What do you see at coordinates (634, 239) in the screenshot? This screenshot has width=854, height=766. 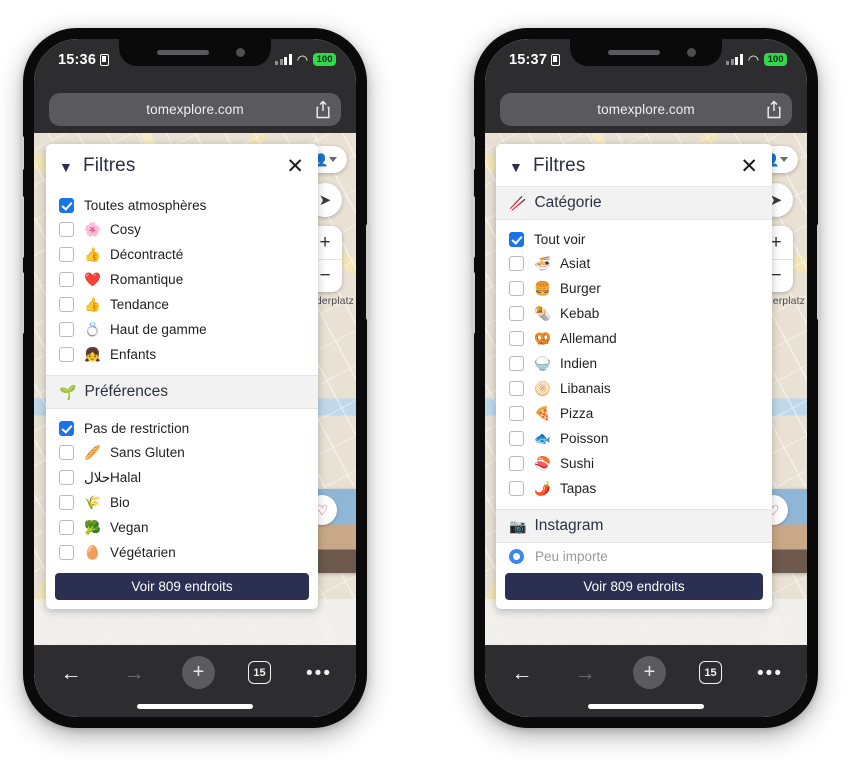 I see `filter-option: Tout voir` at bounding box center [634, 239].